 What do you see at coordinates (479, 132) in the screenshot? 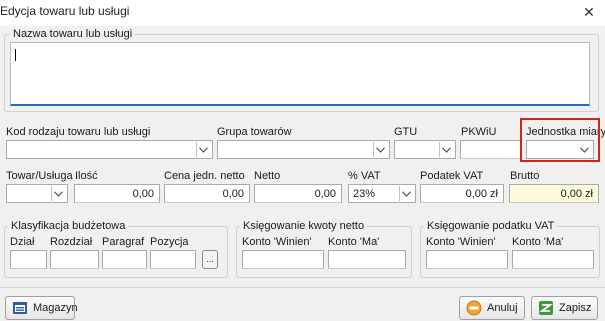
I see `pkwiu-label: PKWiU` at bounding box center [479, 132].